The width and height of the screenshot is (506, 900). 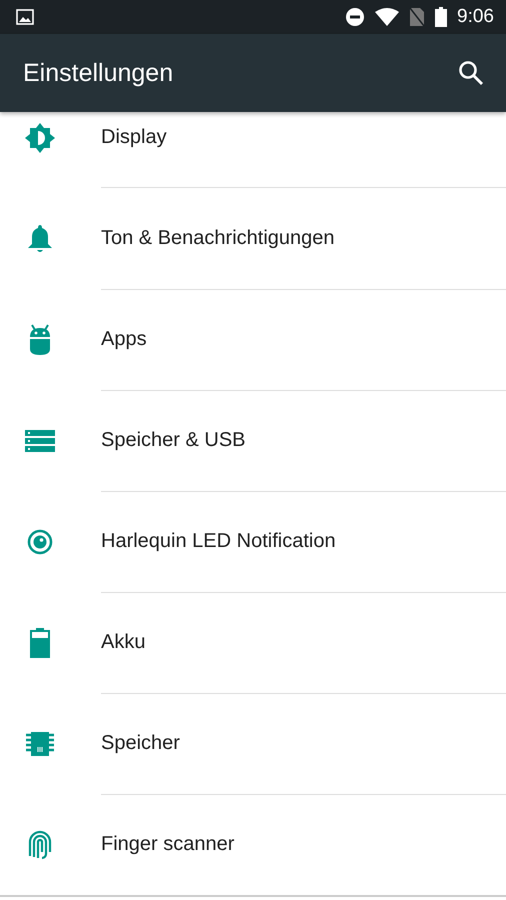 I want to click on settings-item-label: Akku, so click(x=123, y=642).